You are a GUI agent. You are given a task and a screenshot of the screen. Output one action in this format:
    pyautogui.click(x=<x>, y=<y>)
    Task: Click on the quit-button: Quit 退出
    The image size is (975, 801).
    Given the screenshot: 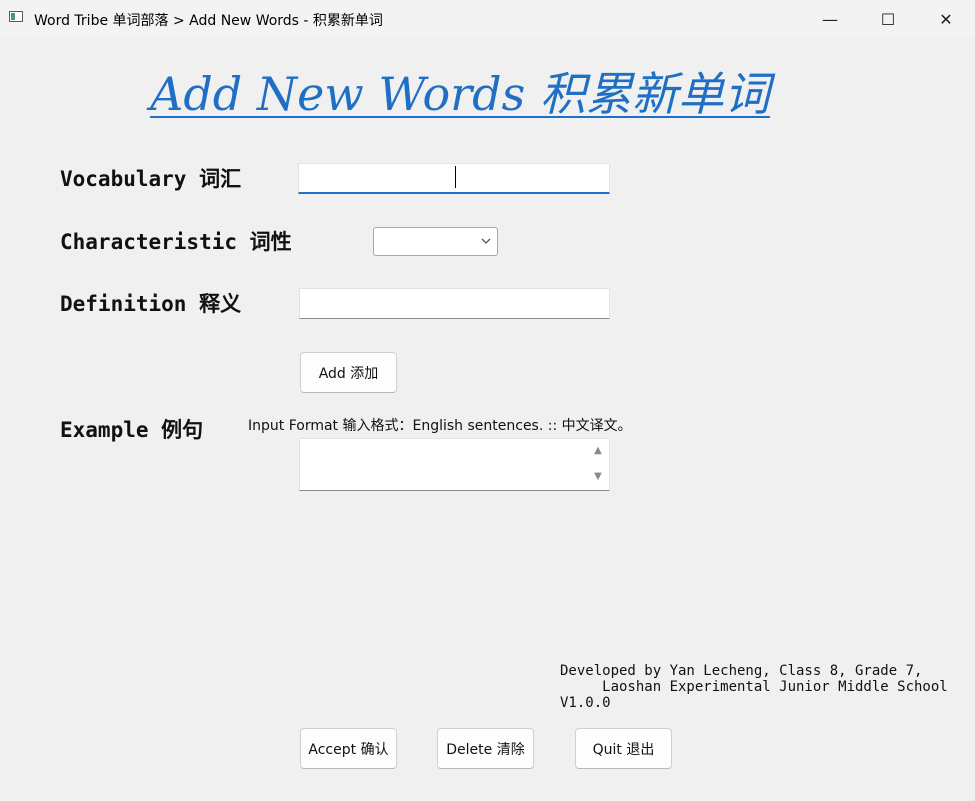 What is the action you would take?
    pyautogui.click(x=623, y=748)
    